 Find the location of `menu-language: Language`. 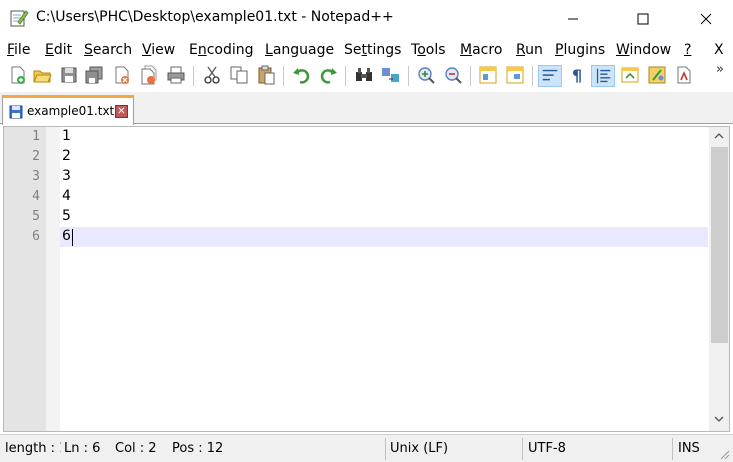

menu-language: Language is located at coordinates (299, 50).